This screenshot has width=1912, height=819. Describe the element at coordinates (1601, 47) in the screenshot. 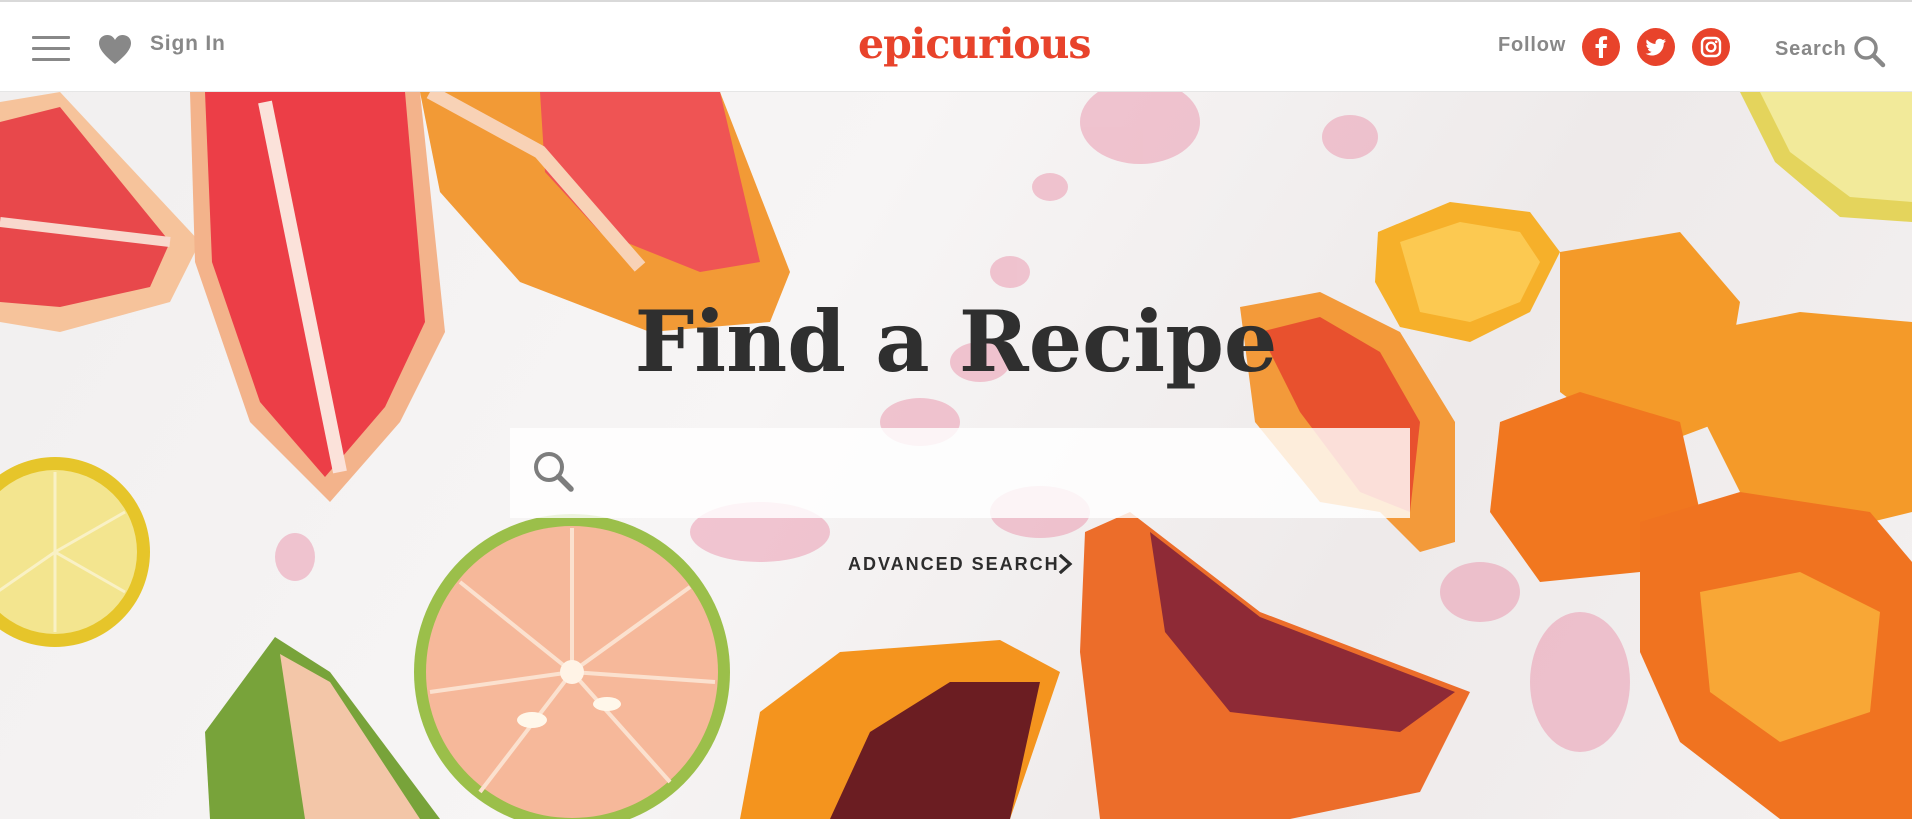

I see `facebook-icon` at that location.